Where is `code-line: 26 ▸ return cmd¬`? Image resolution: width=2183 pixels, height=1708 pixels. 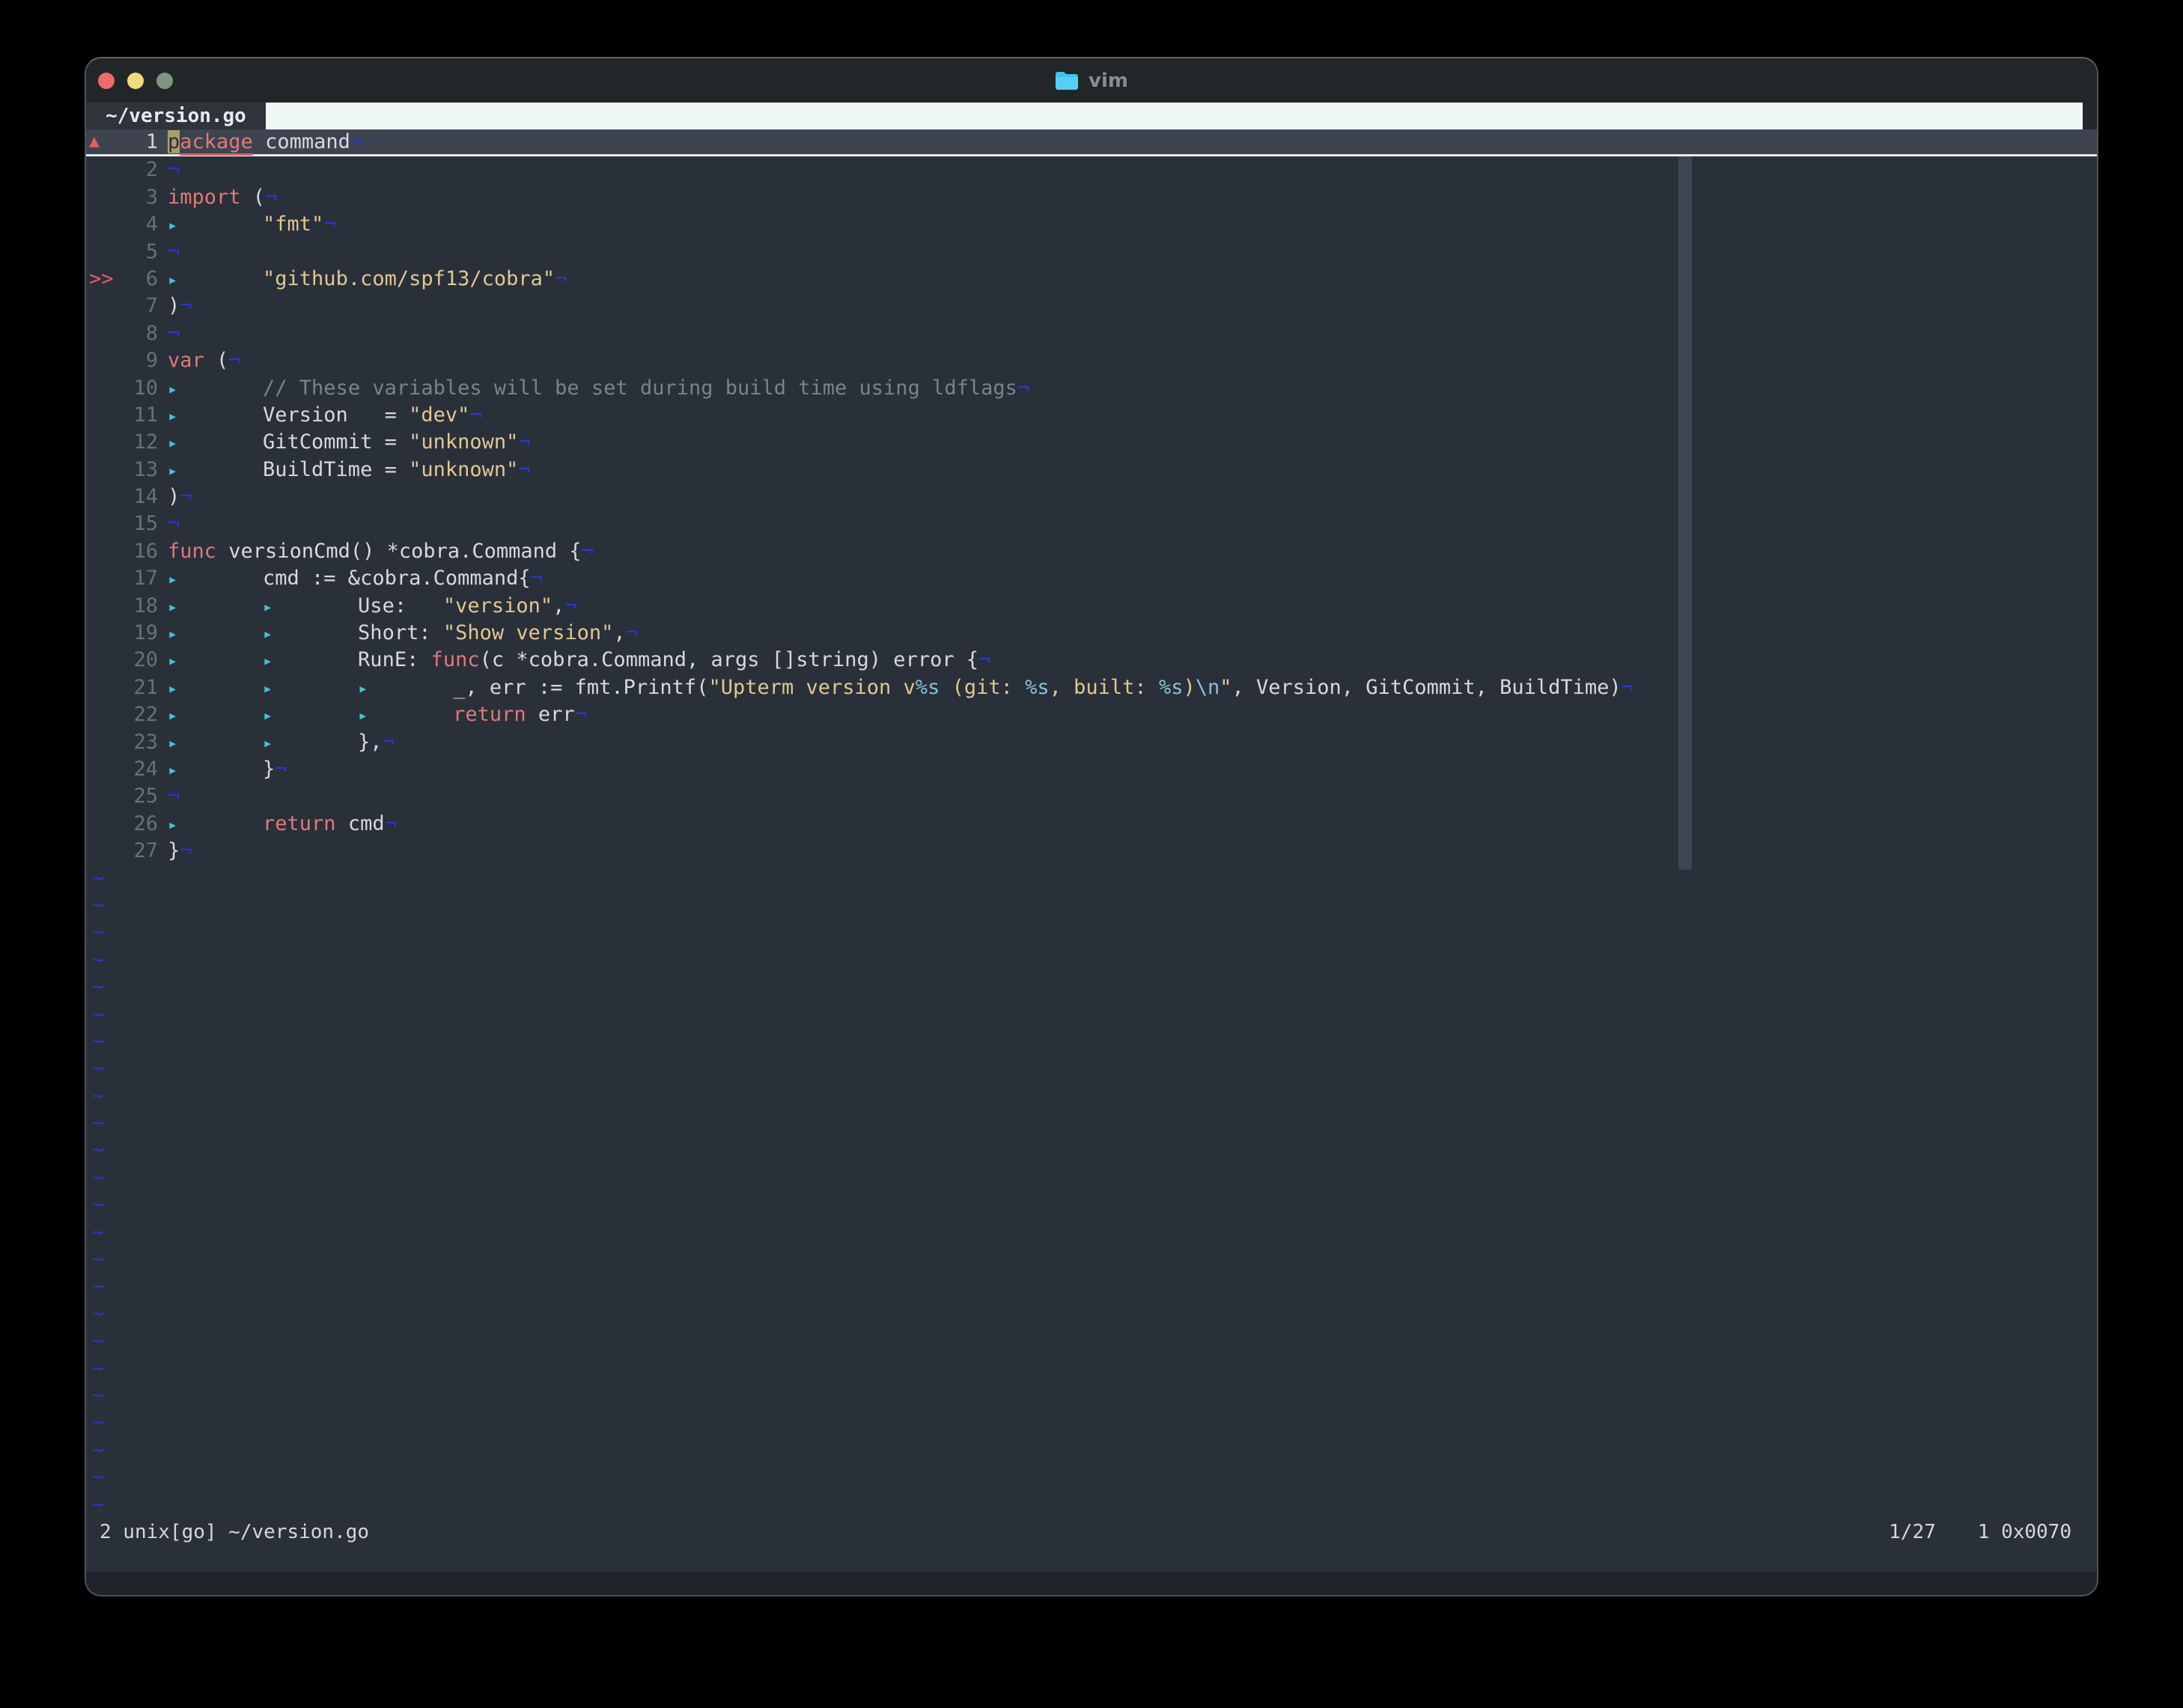 code-line: 26 ▸ return cmd¬ is located at coordinates (1091, 825).